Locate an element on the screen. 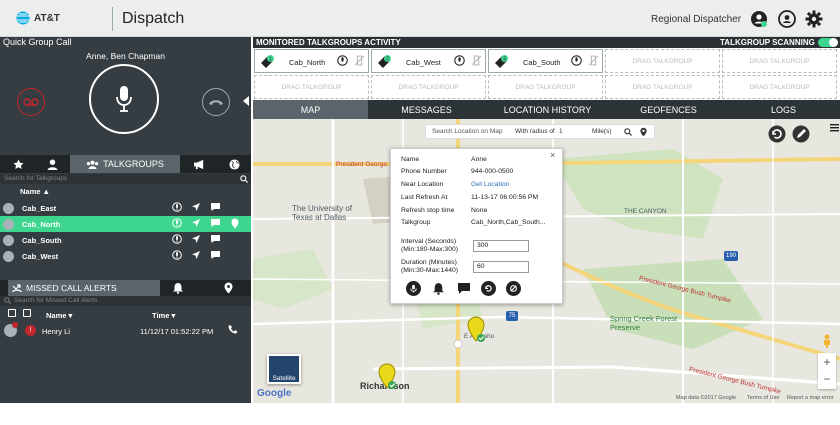 The width and height of the screenshot is (840, 425). push-to-talk-button is located at coordinates (124, 99).